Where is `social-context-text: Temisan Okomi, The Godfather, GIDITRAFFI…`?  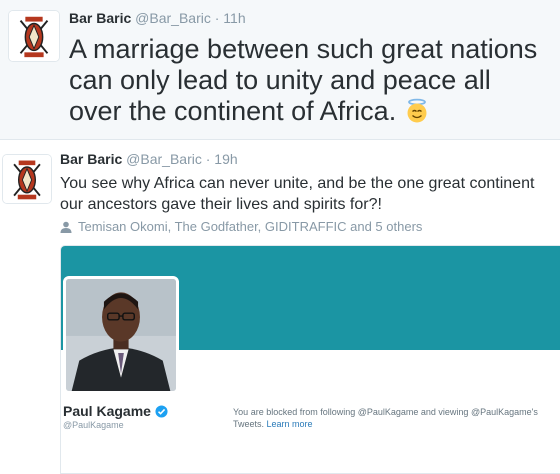
social-context-text: Temisan Okomi, The Godfather, GIDITRAFFI… is located at coordinates (250, 226).